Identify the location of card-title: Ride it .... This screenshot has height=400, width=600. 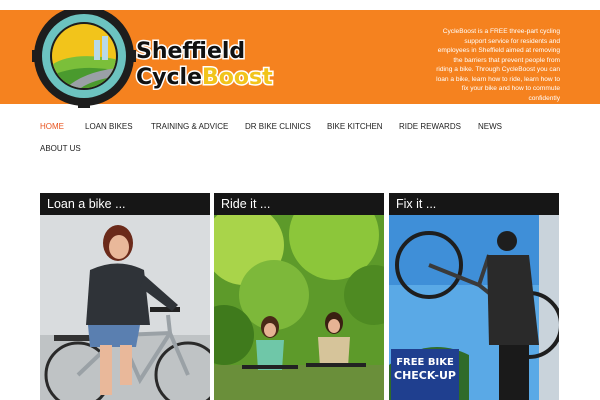
(299, 204).